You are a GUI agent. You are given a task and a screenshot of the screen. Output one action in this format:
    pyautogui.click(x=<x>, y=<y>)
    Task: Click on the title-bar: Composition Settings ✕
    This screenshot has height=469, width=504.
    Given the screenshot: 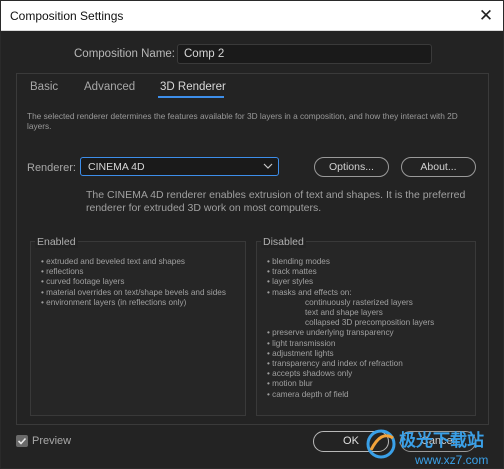 What is the action you would take?
    pyautogui.click(x=252, y=16)
    